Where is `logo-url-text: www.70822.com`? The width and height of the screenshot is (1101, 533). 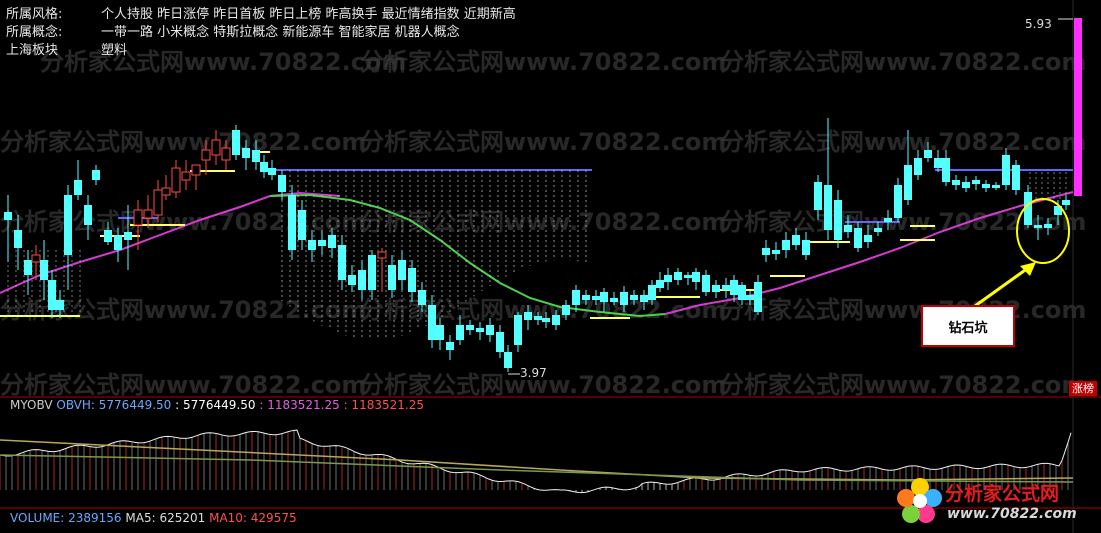 logo-url-text: www.70822.com is located at coordinates (1012, 514).